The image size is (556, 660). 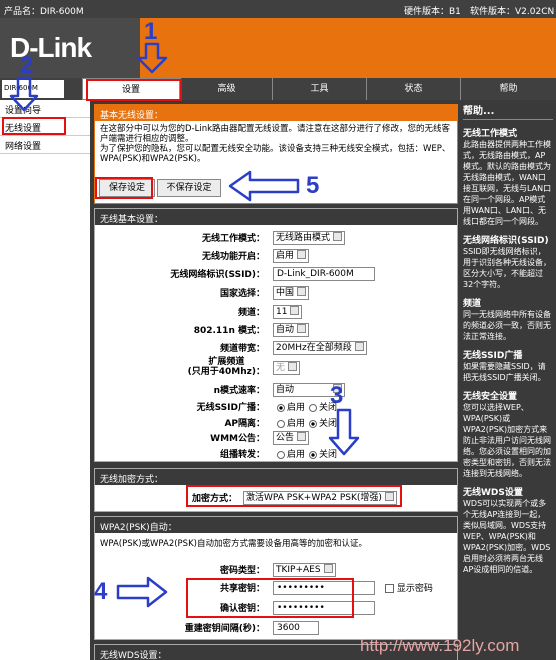 I want to click on annotation-number-4: 4, so click(x=101, y=591).